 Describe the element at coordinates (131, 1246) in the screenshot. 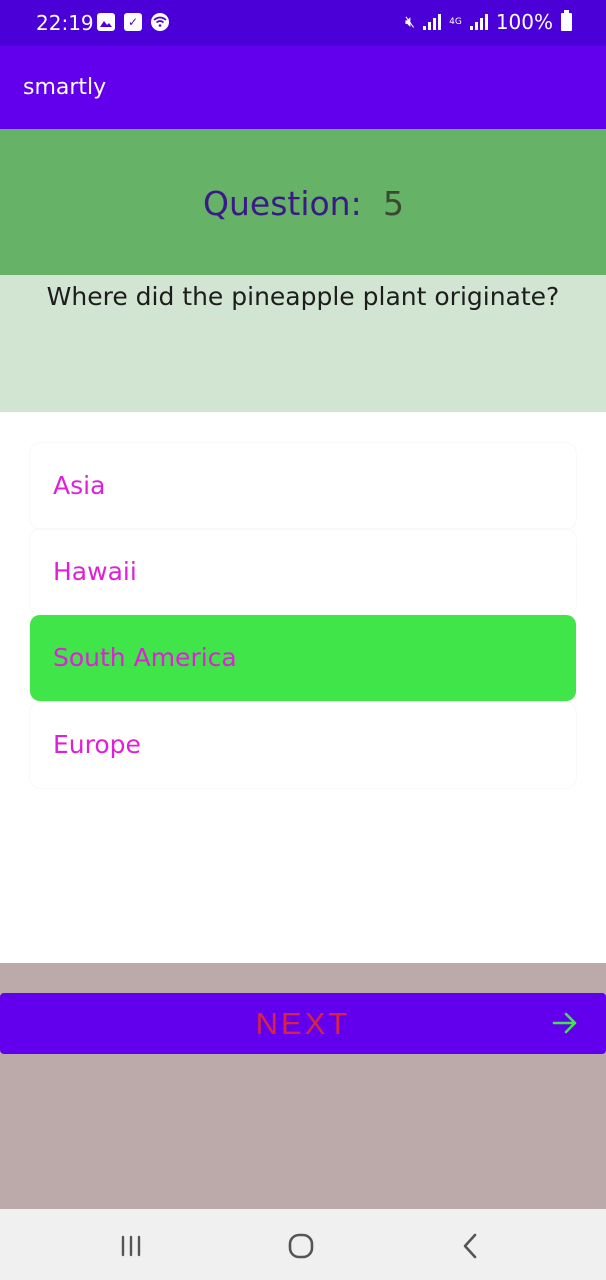

I see `recent-apps-icon` at that location.